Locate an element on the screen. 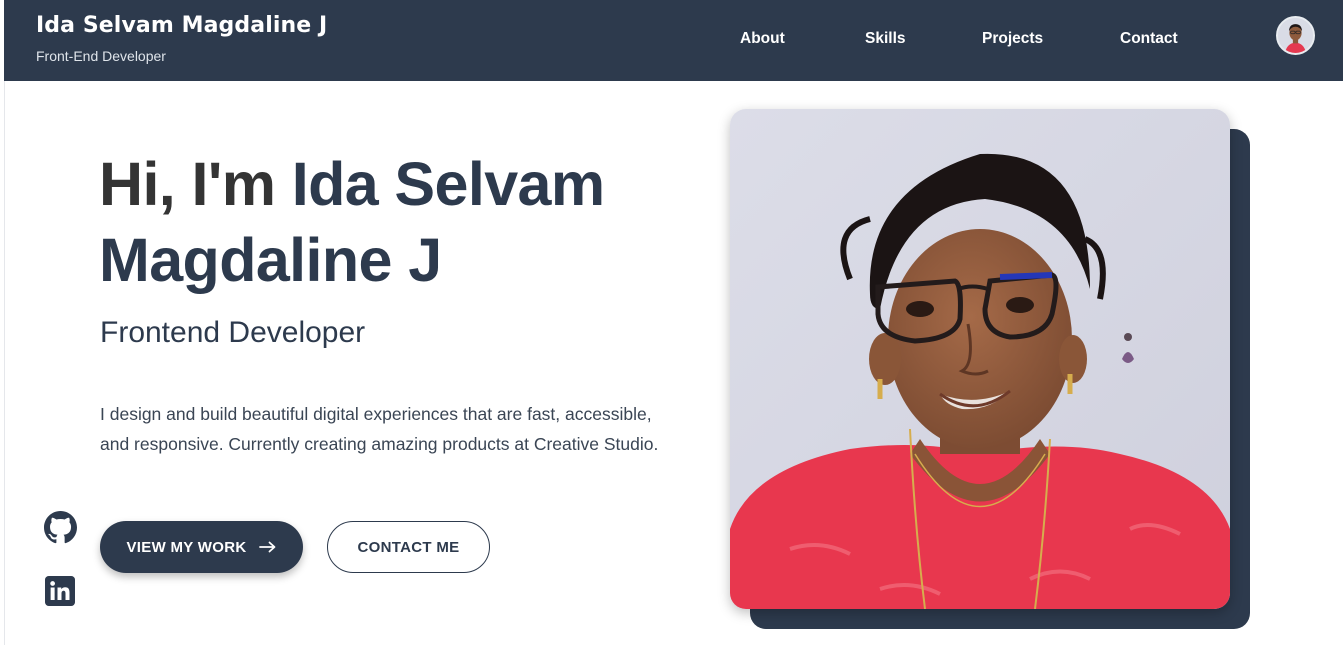 This screenshot has width=1343, height=645. hero-greeting: Hi, I'm is located at coordinates (195, 184).